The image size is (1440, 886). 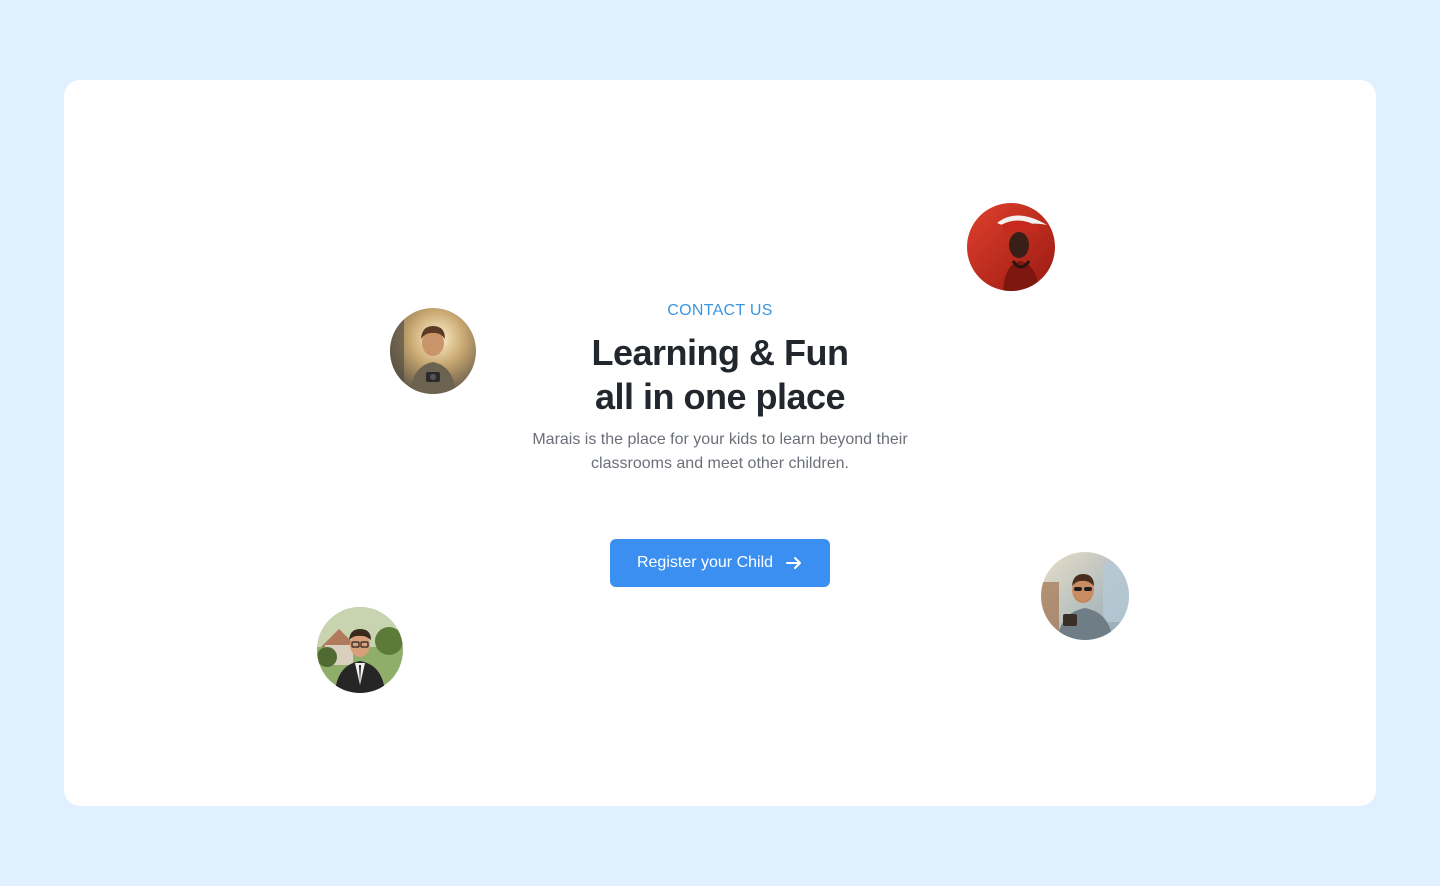 I want to click on register-child-label: Register your Child, so click(x=705, y=562).